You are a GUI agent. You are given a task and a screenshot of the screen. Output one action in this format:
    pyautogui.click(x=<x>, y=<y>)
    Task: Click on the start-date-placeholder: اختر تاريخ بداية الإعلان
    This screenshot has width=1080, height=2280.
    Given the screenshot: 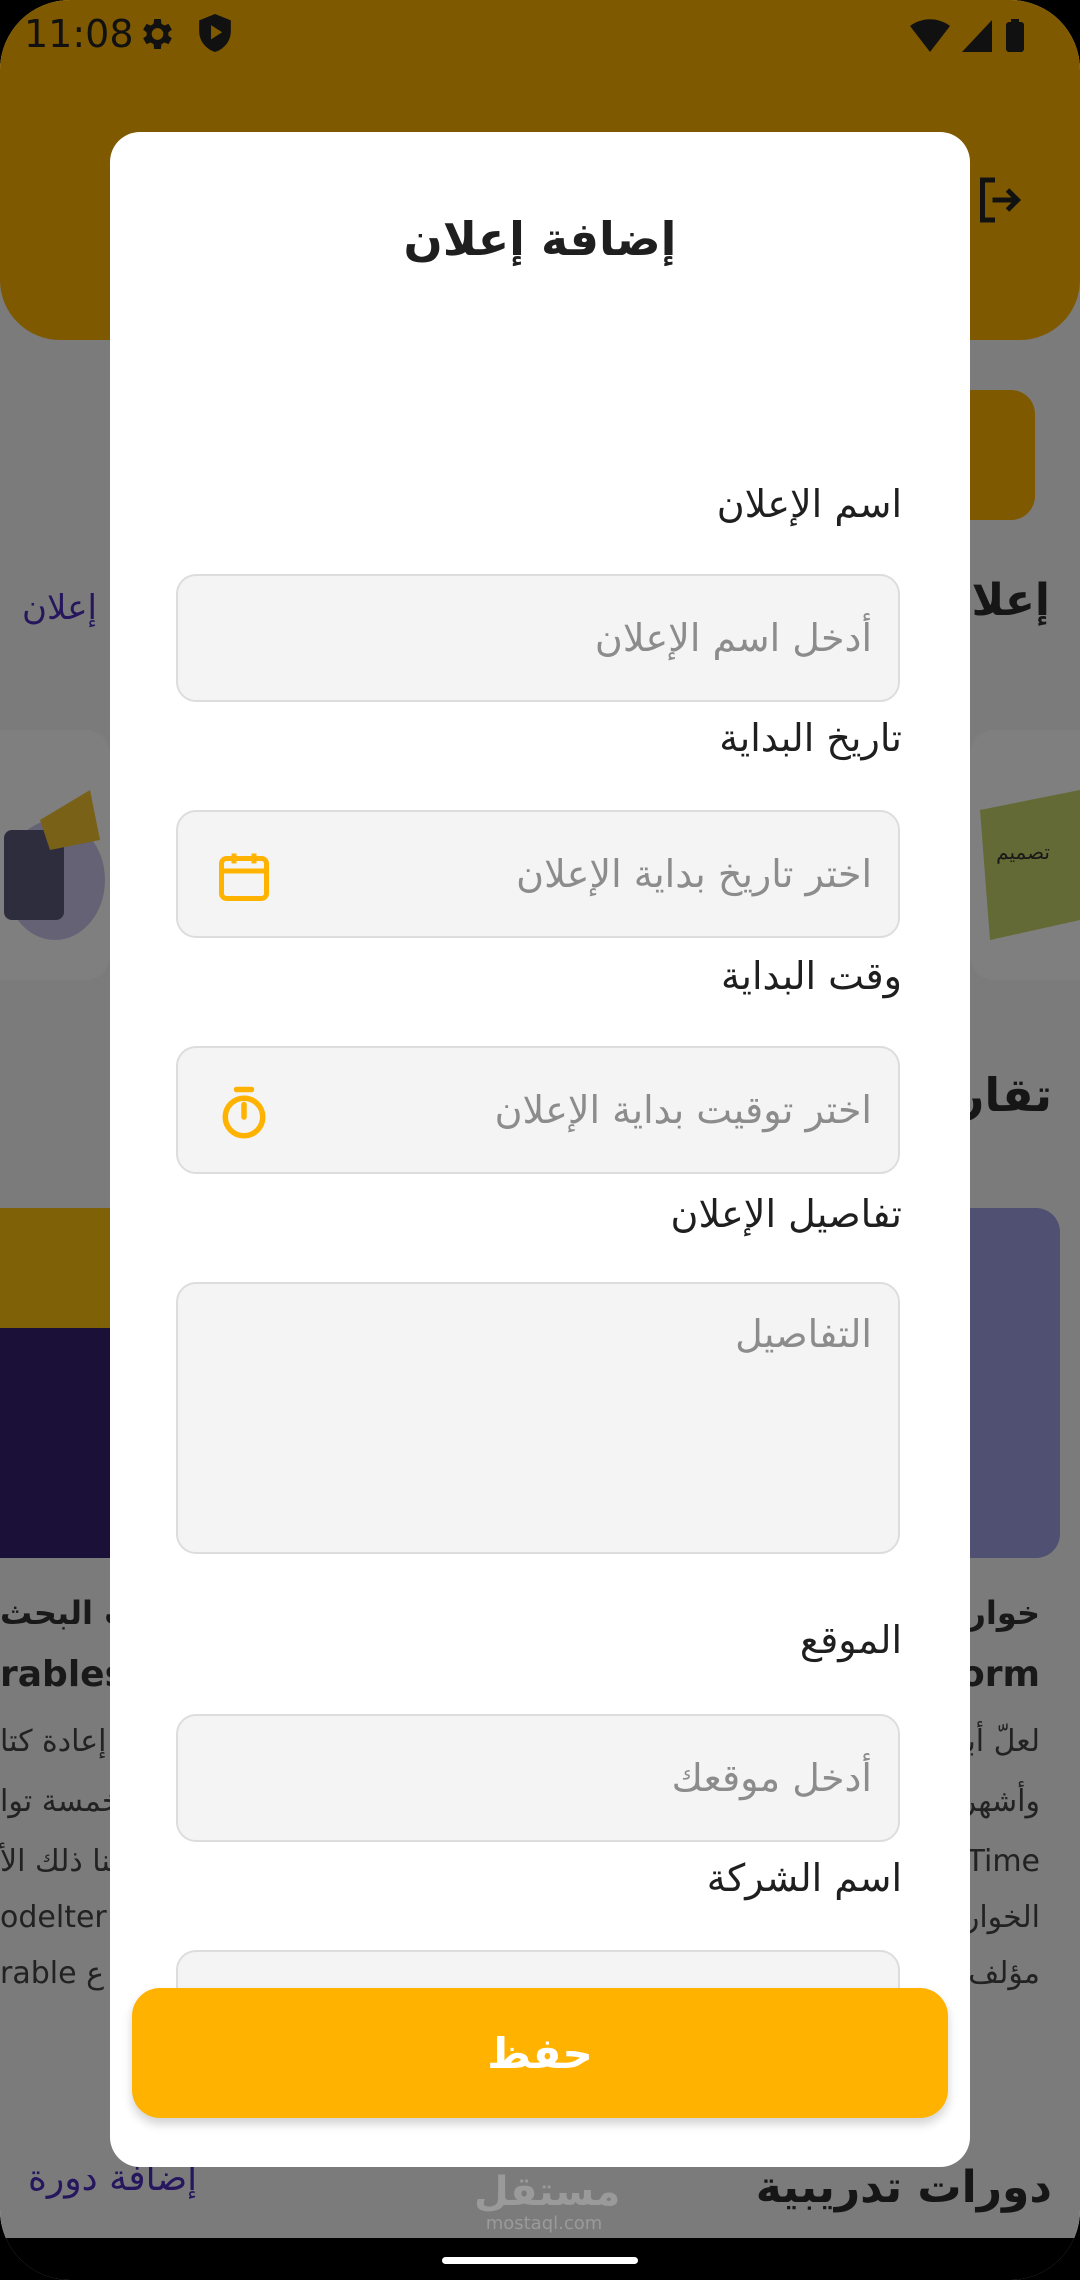 What is the action you would take?
    pyautogui.click(x=694, y=874)
    